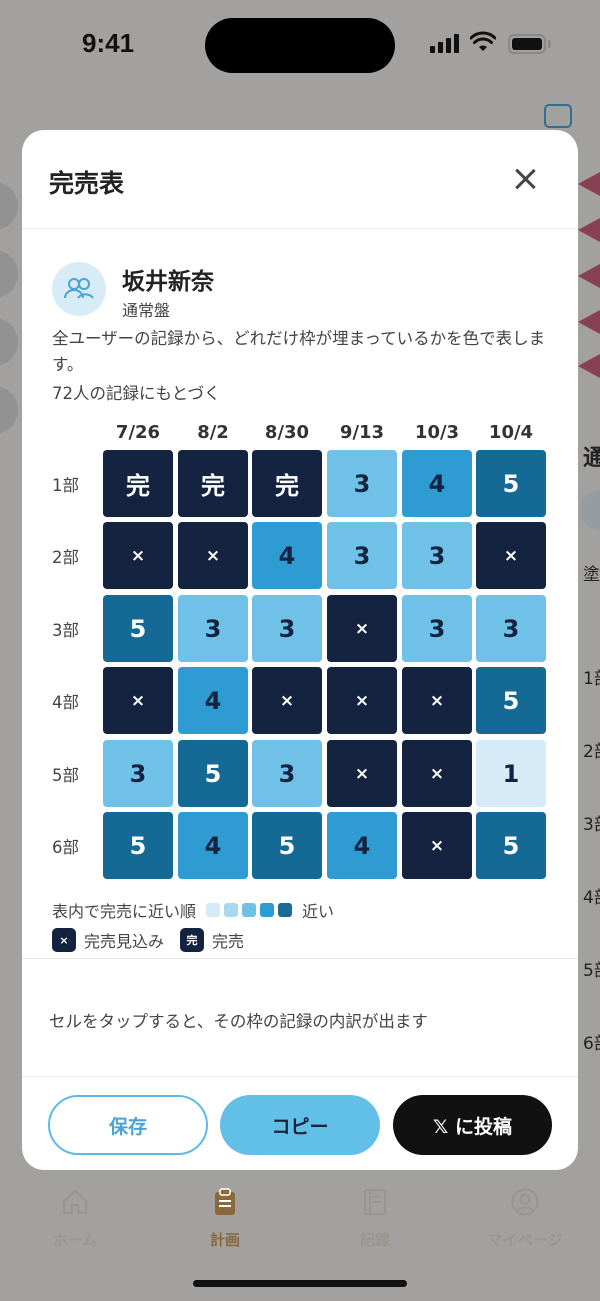 The height and width of the screenshot is (1301, 600). I want to click on part-label: 5部, so click(65, 775).